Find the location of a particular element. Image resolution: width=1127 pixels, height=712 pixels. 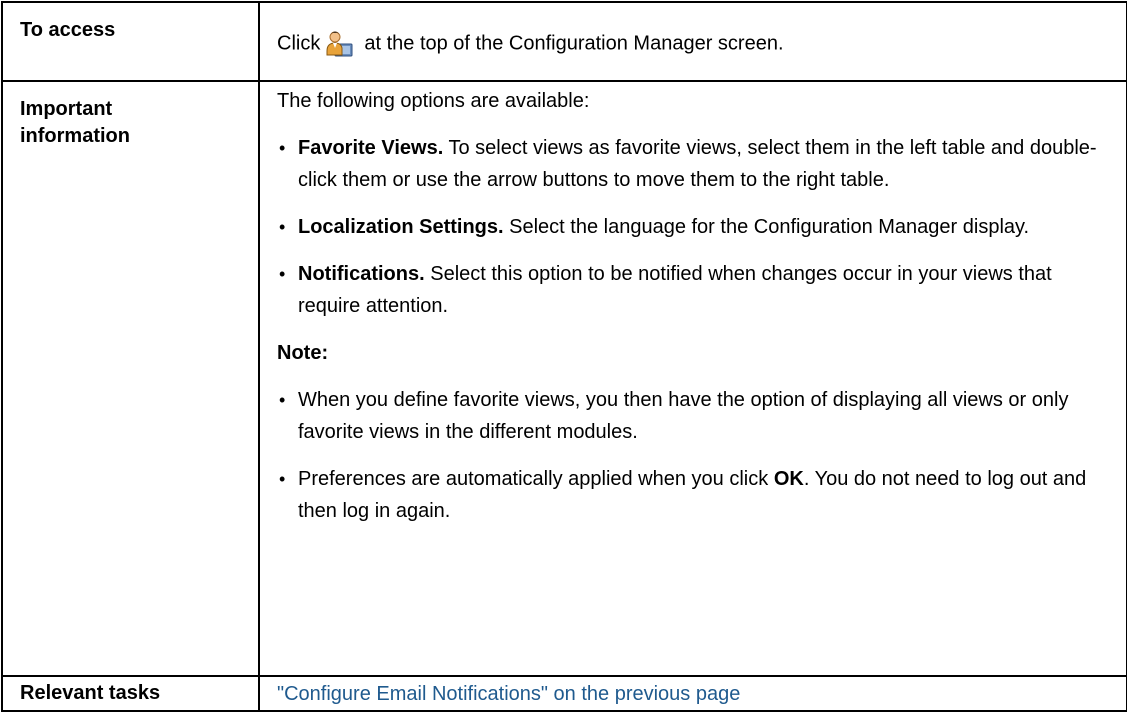

option-term: Notifications. is located at coordinates (361, 274).